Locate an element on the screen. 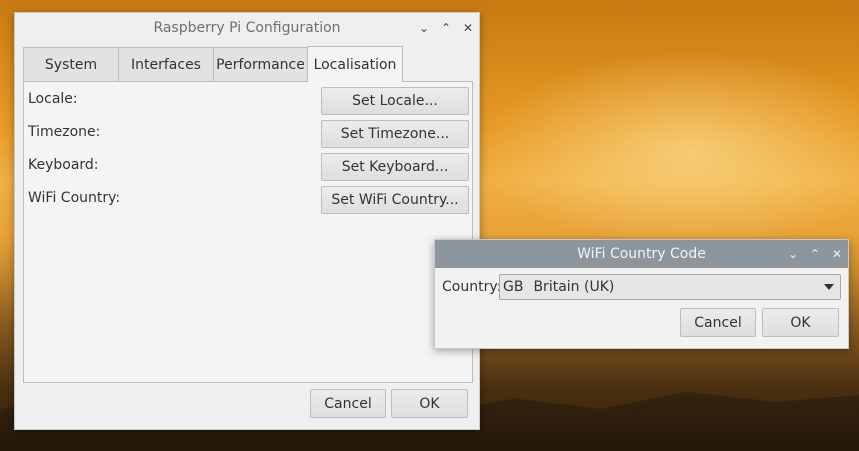  wifi-cancel-button: Cancel is located at coordinates (718, 322).